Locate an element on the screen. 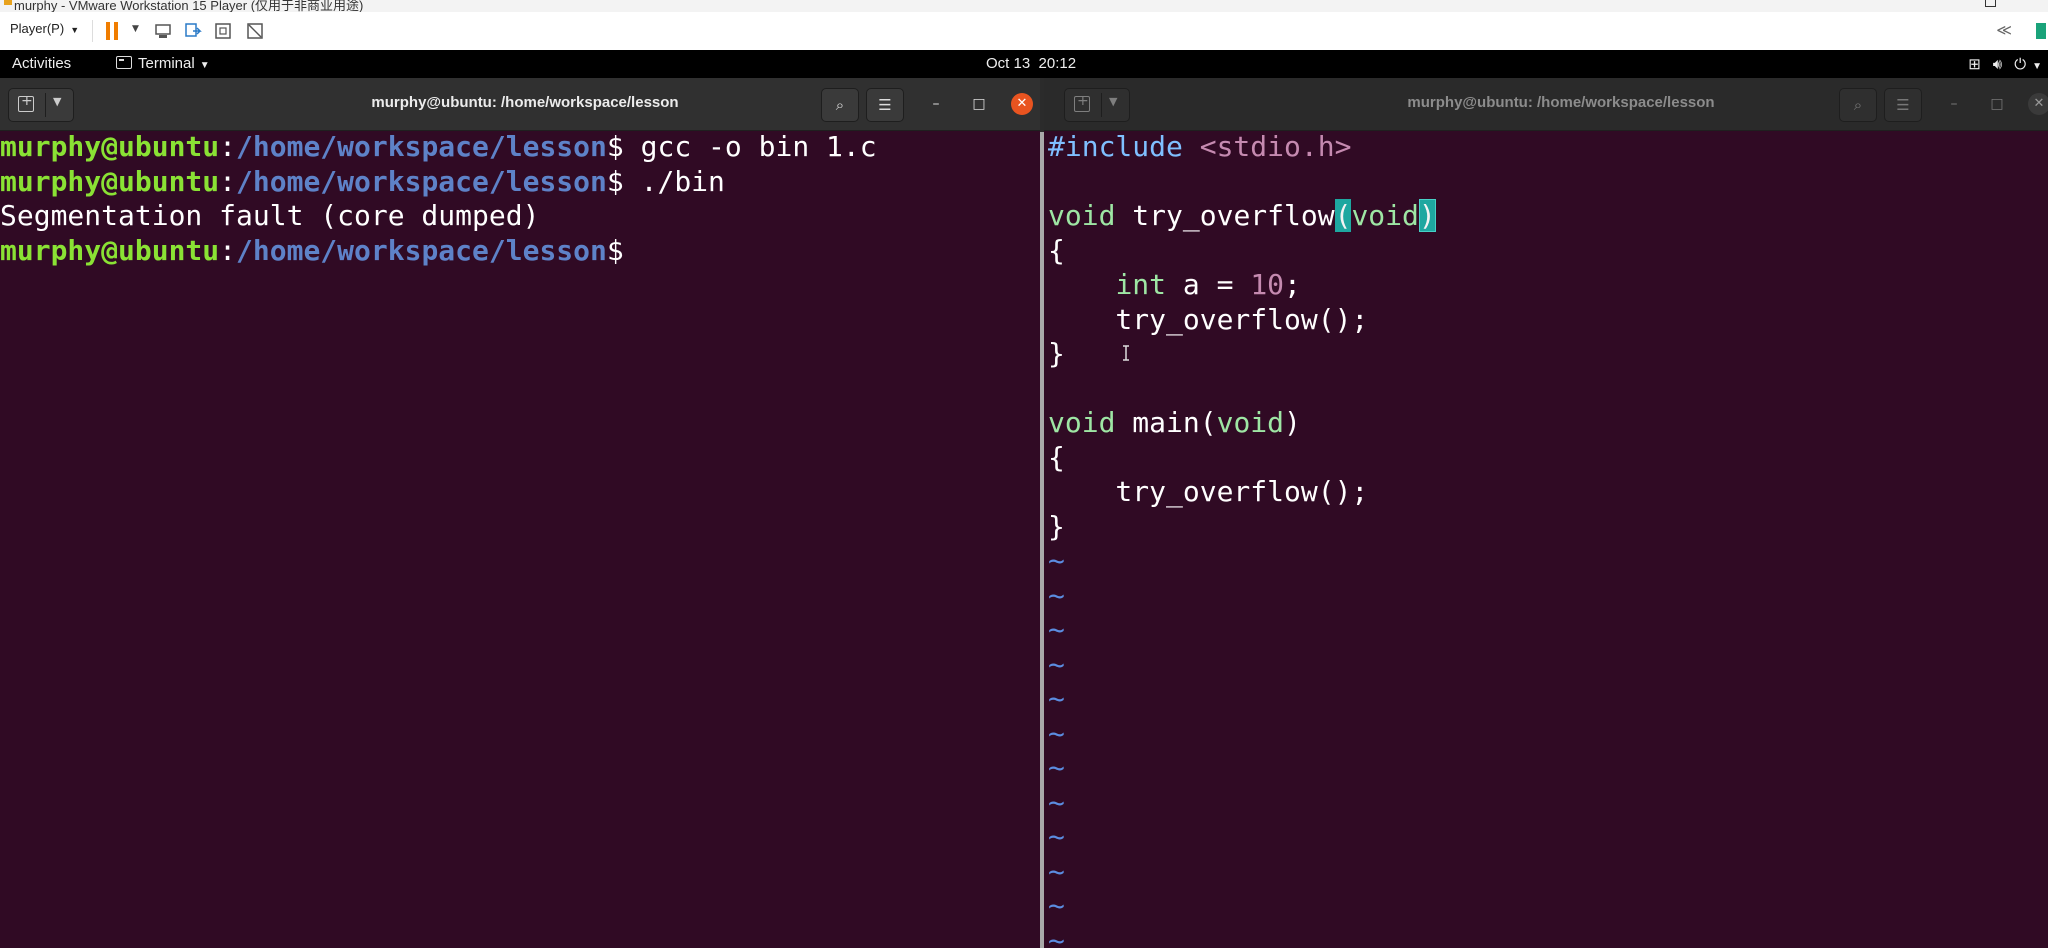 The width and height of the screenshot is (2048, 948). network-icon: ⊞ is located at coordinates (1974, 64).